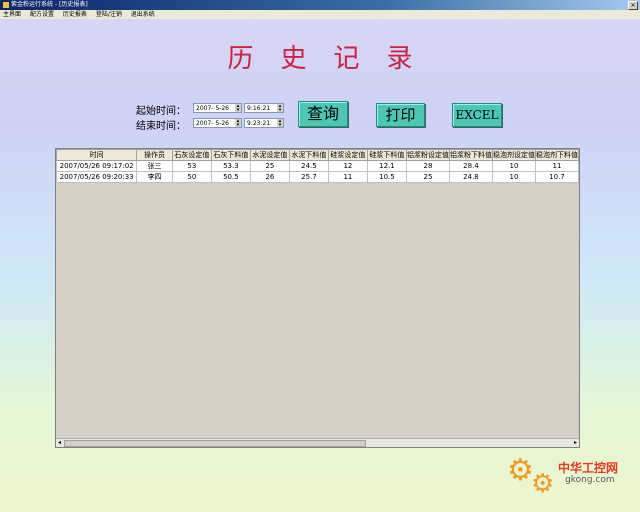  I want to click on table-cell: 24.8, so click(470, 177).